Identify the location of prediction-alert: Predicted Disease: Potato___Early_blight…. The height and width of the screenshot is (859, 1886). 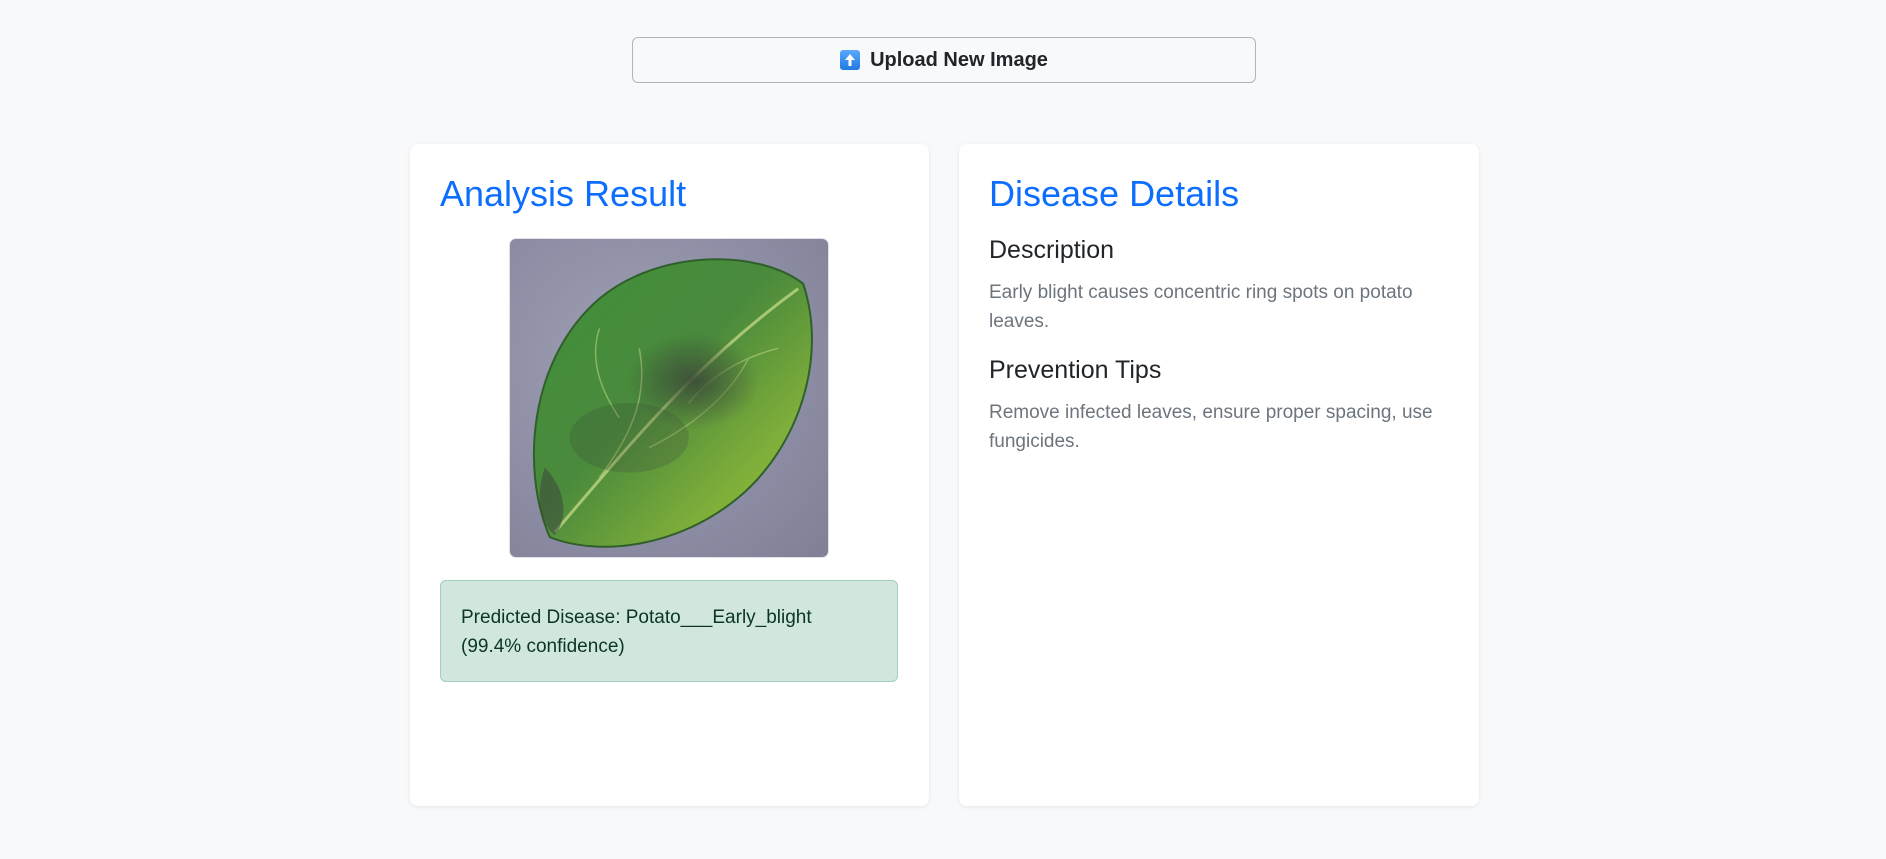
(669, 631).